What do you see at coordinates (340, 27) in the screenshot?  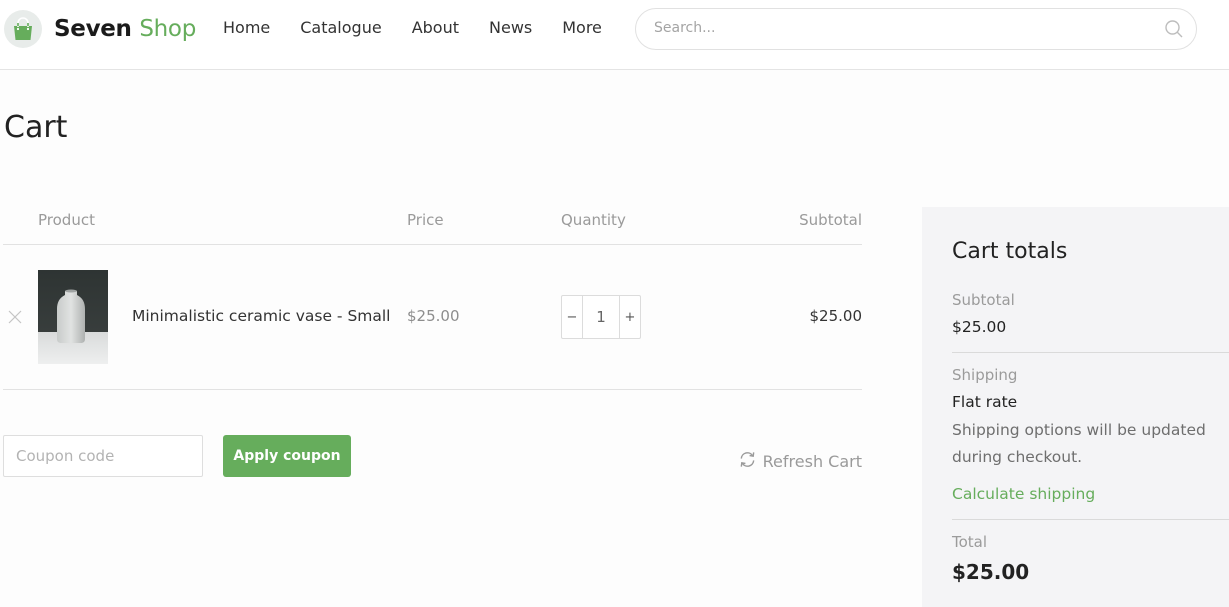 I see `nav-catalogue: Catalogue` at bounding box center [340, 27].